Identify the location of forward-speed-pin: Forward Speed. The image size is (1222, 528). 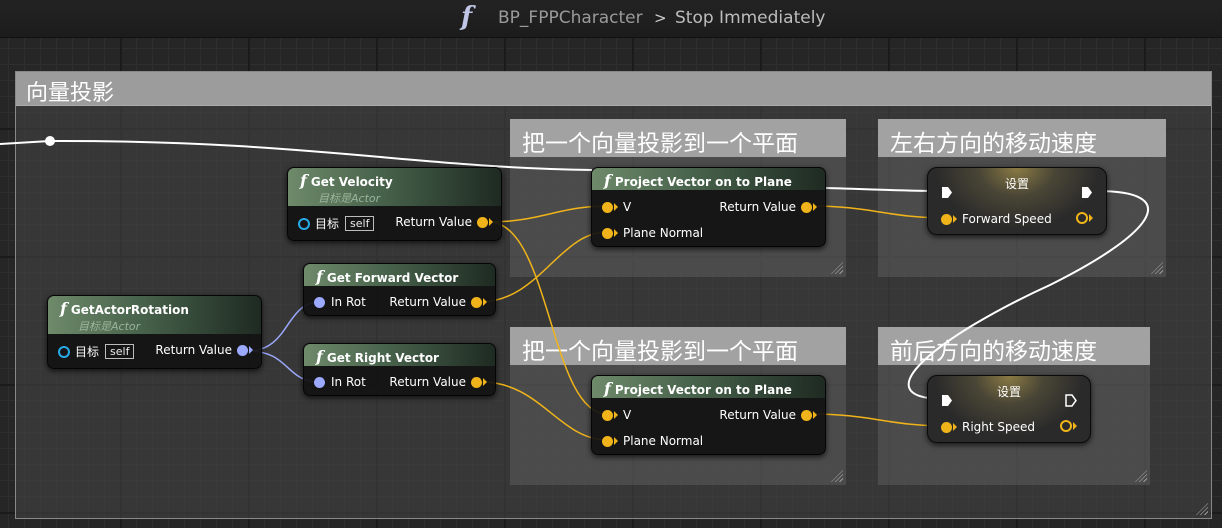
(996, 219).